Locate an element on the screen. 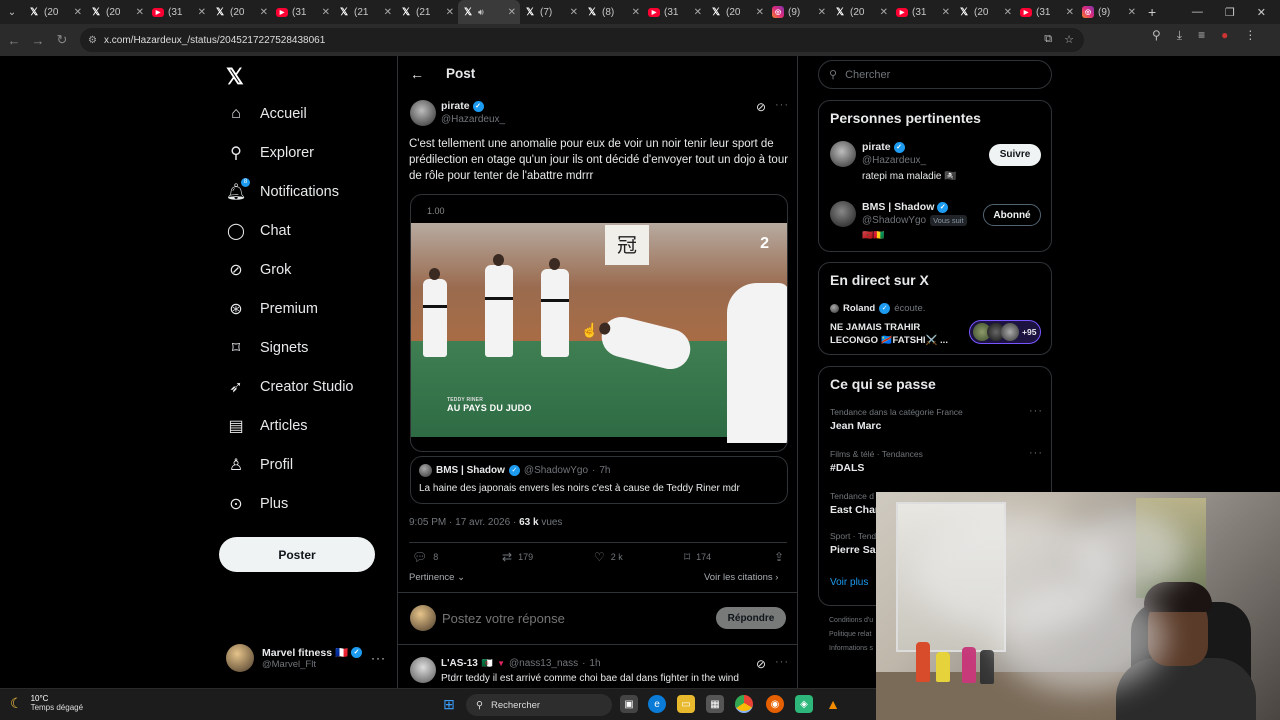 The image size is (1280, 720). new-tab-button: + is located at coordinates (1152, 12).